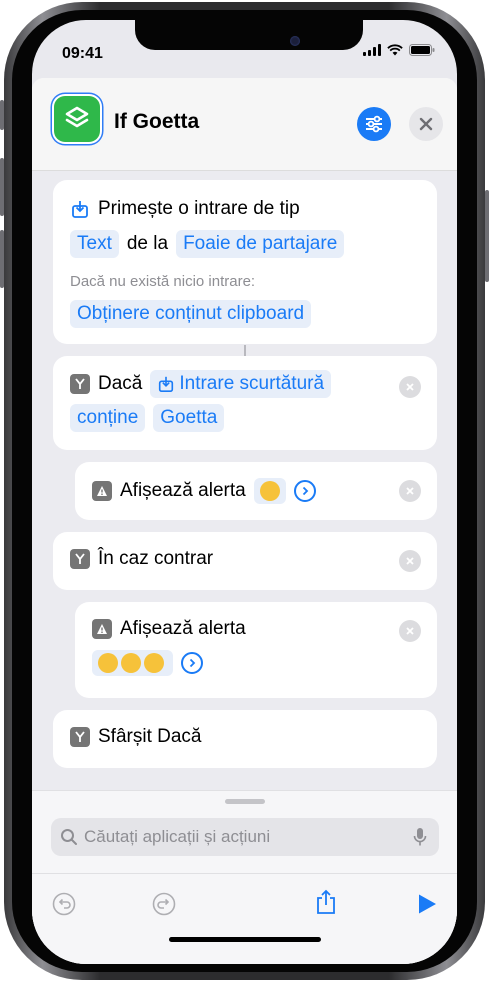  What do you see at coordinates (183, 628) in the screenshot?
I see `alert-2-label: Afișează alerta` at bounding box center [183, 628].